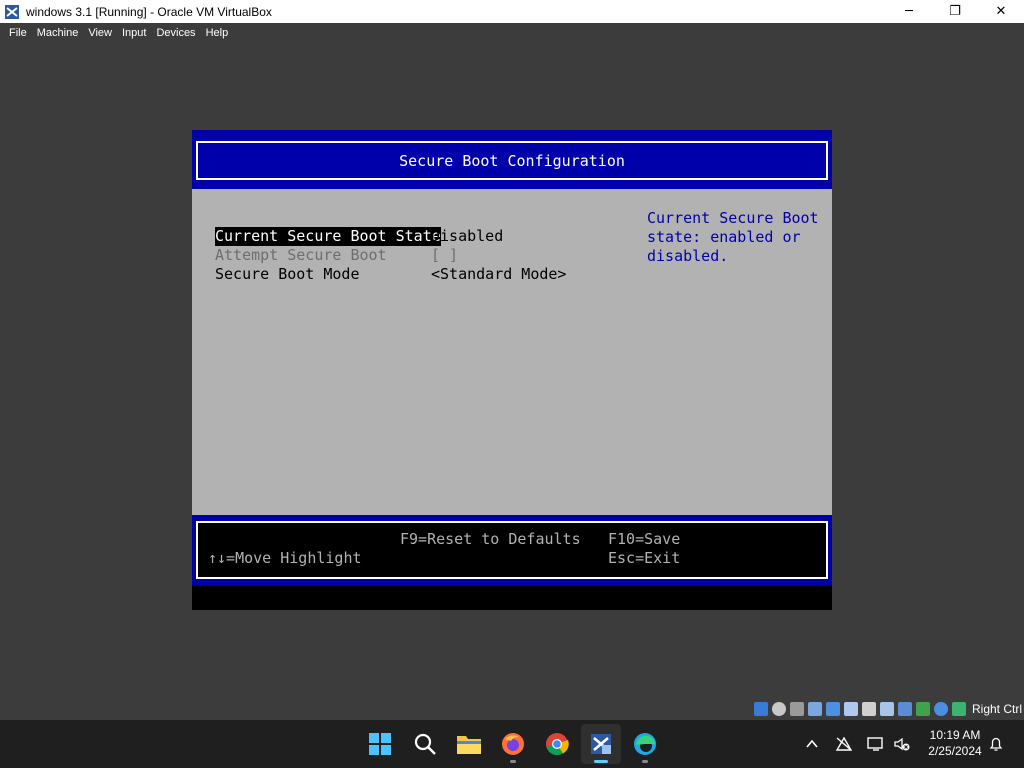 The height and width of the screenshot is (768, 1024). Describe the element at coordinates (812, 744) in the screenshot. I see `chevron-up-icon` at that location.